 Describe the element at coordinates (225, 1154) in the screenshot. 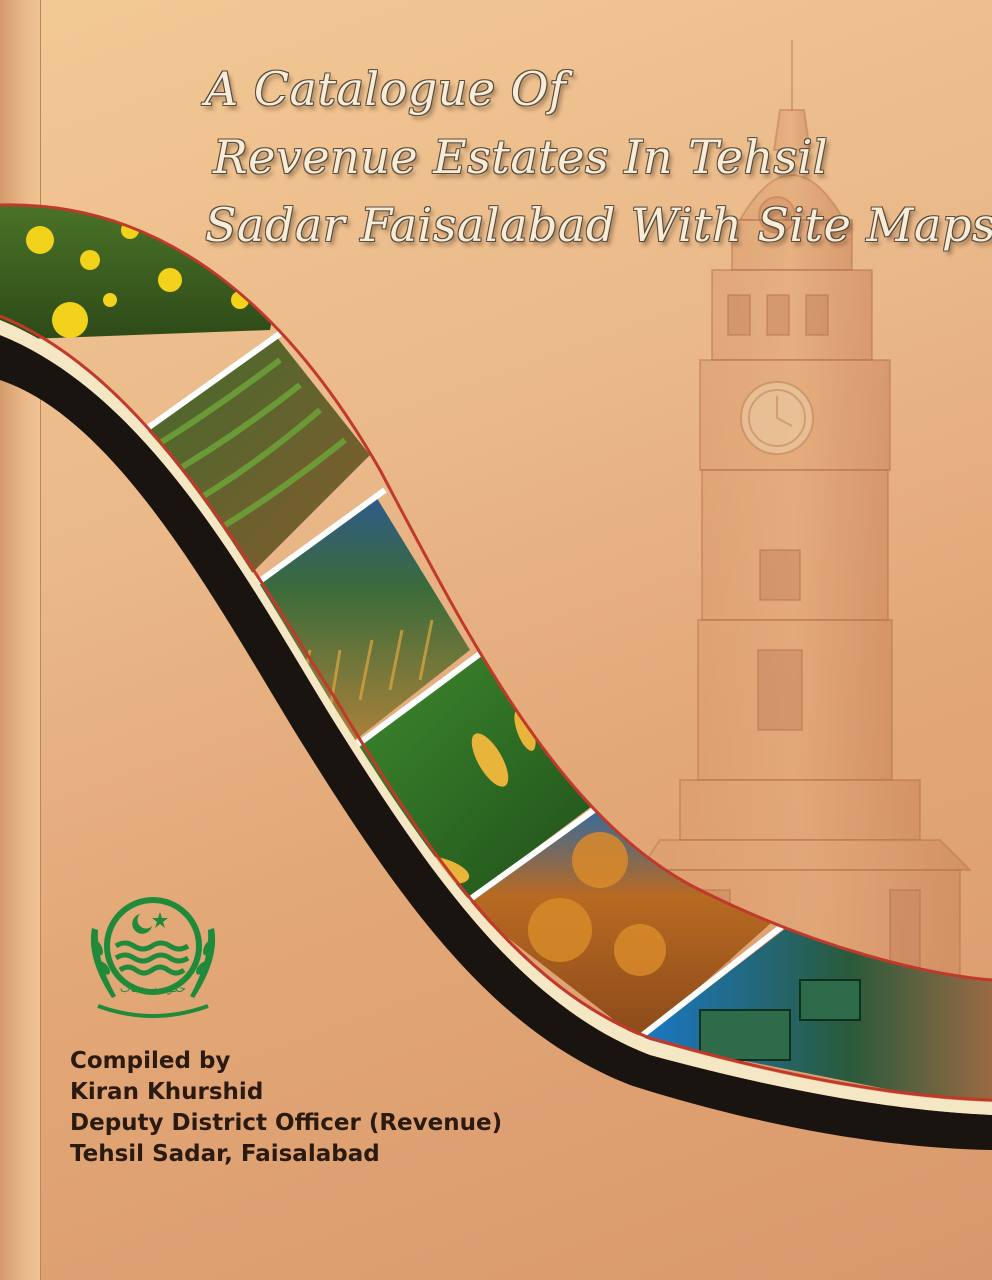

I see `author-office: Tehsil Sadar, Faisalabad` at that location.